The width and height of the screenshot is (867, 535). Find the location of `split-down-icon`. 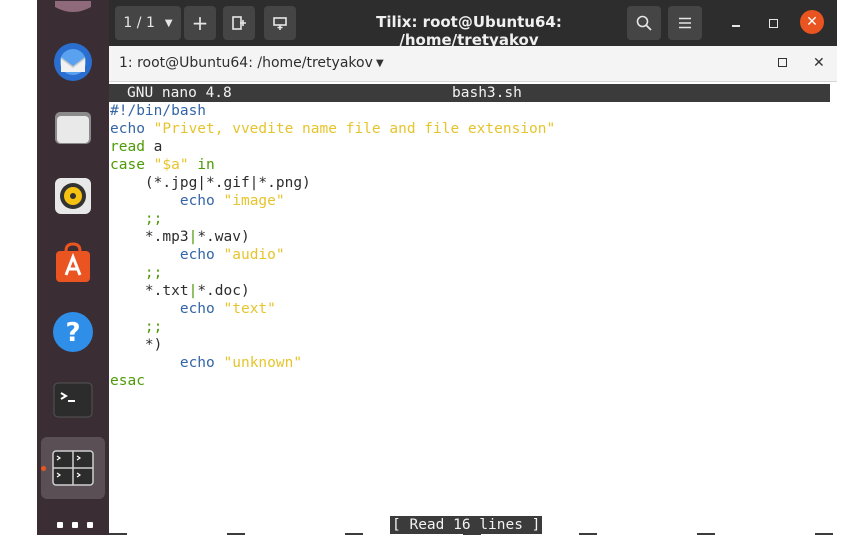

split-down-icon is located at coordinates (280, 23).